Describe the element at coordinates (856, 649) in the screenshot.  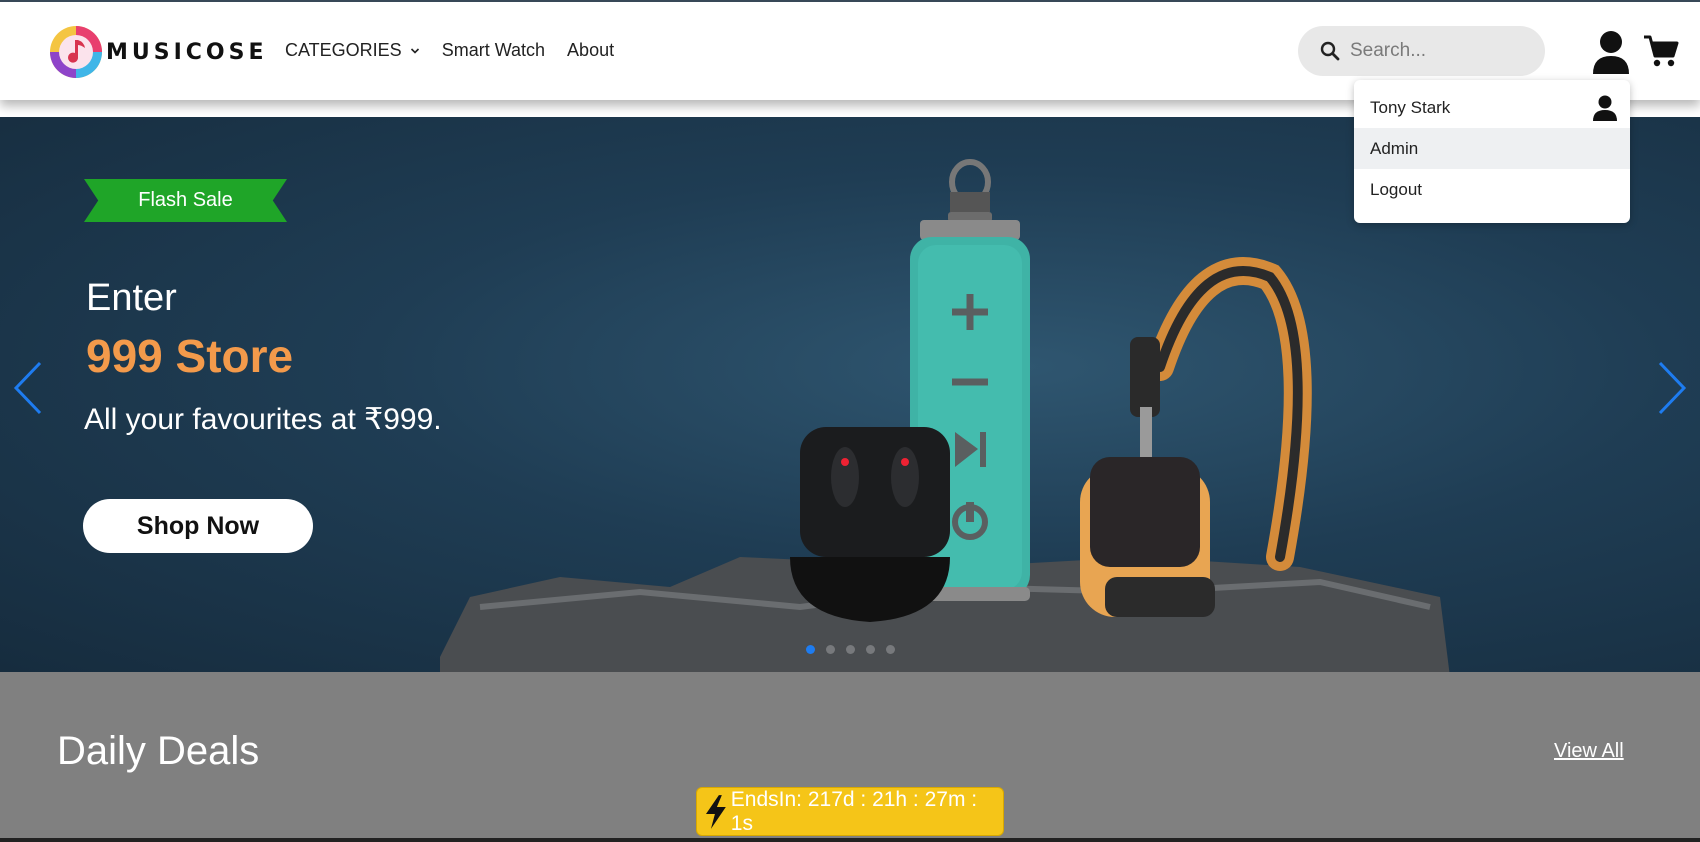
I see `carousel-dots` at that location.